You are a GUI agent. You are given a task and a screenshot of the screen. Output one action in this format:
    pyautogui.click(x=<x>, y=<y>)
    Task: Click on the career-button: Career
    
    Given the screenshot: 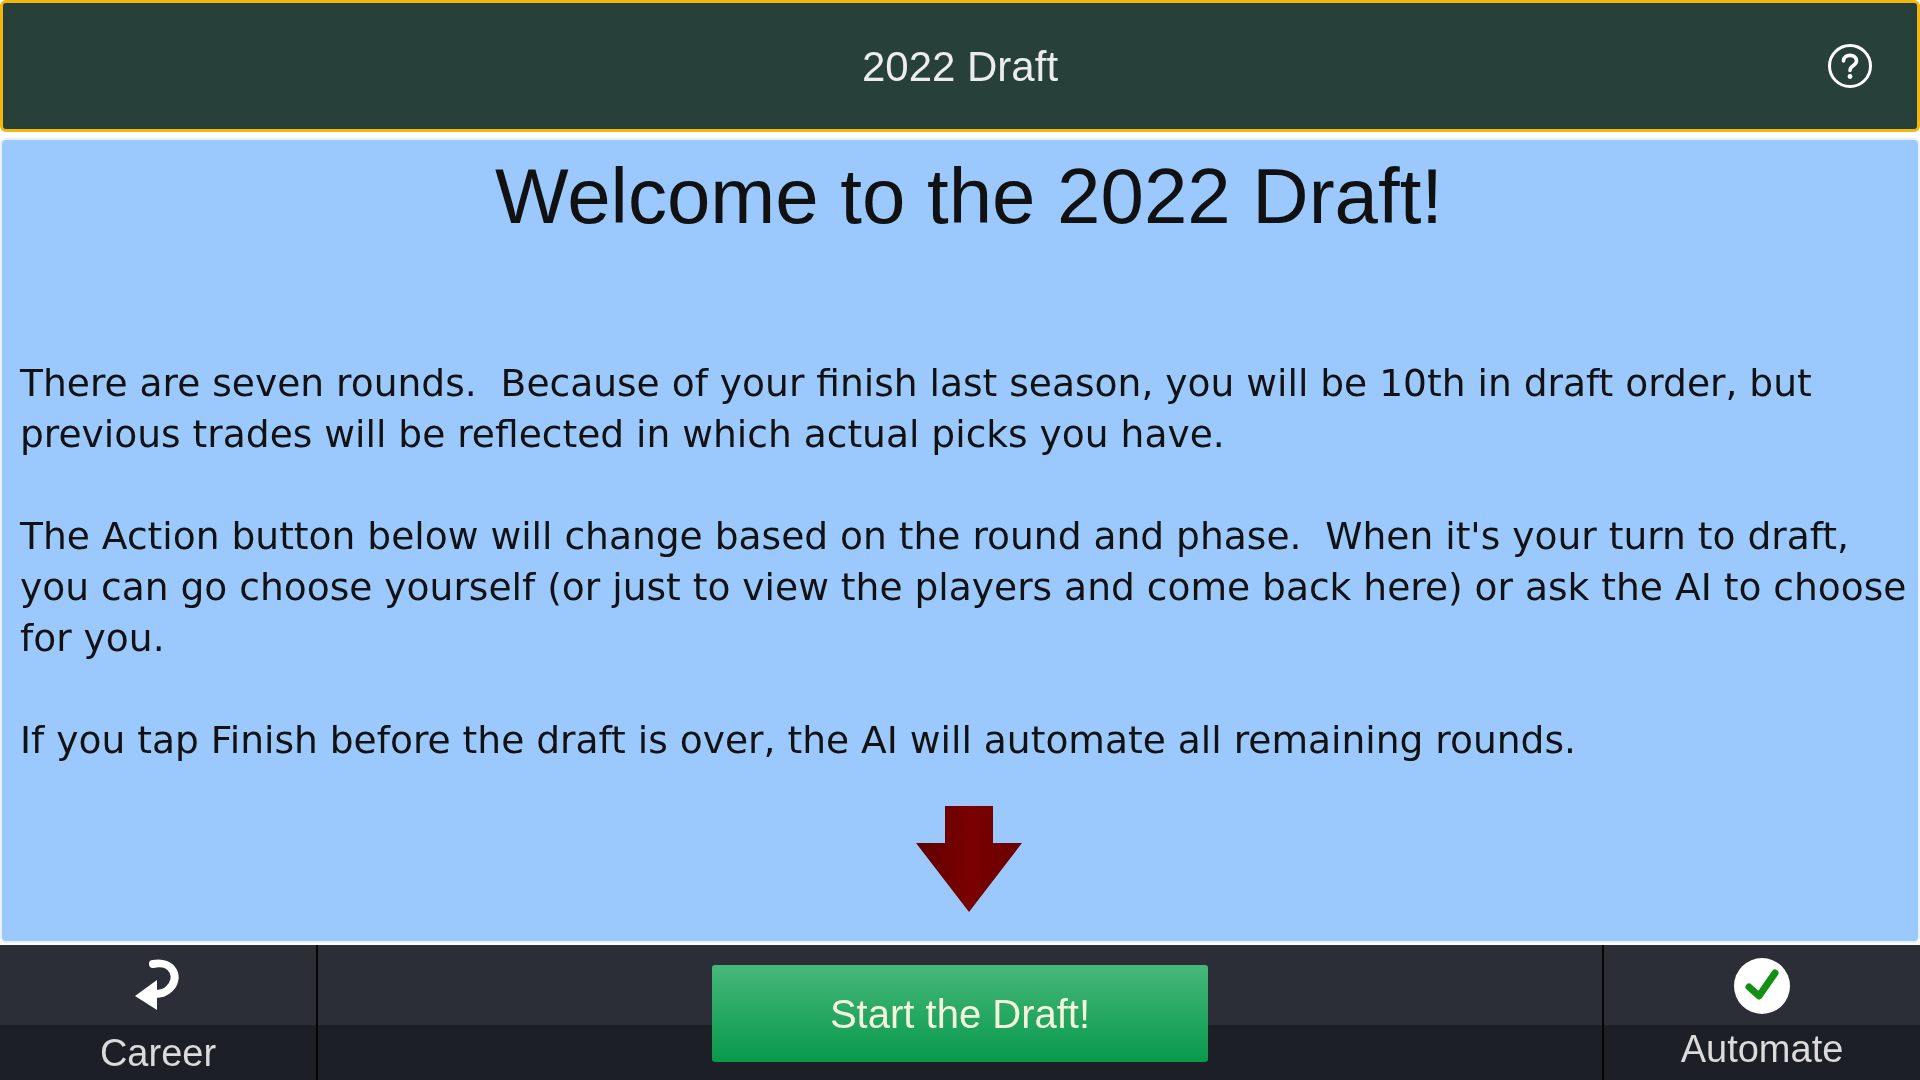 What is the action you would take?
    pyautogui.click(x=159, y=1012)
    